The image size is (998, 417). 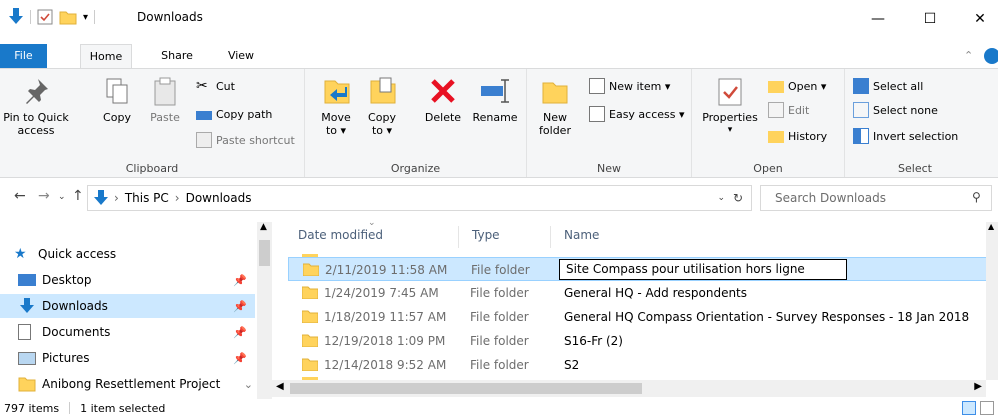 I want to click on delete-button: Delete, so click(x=443, y=99).